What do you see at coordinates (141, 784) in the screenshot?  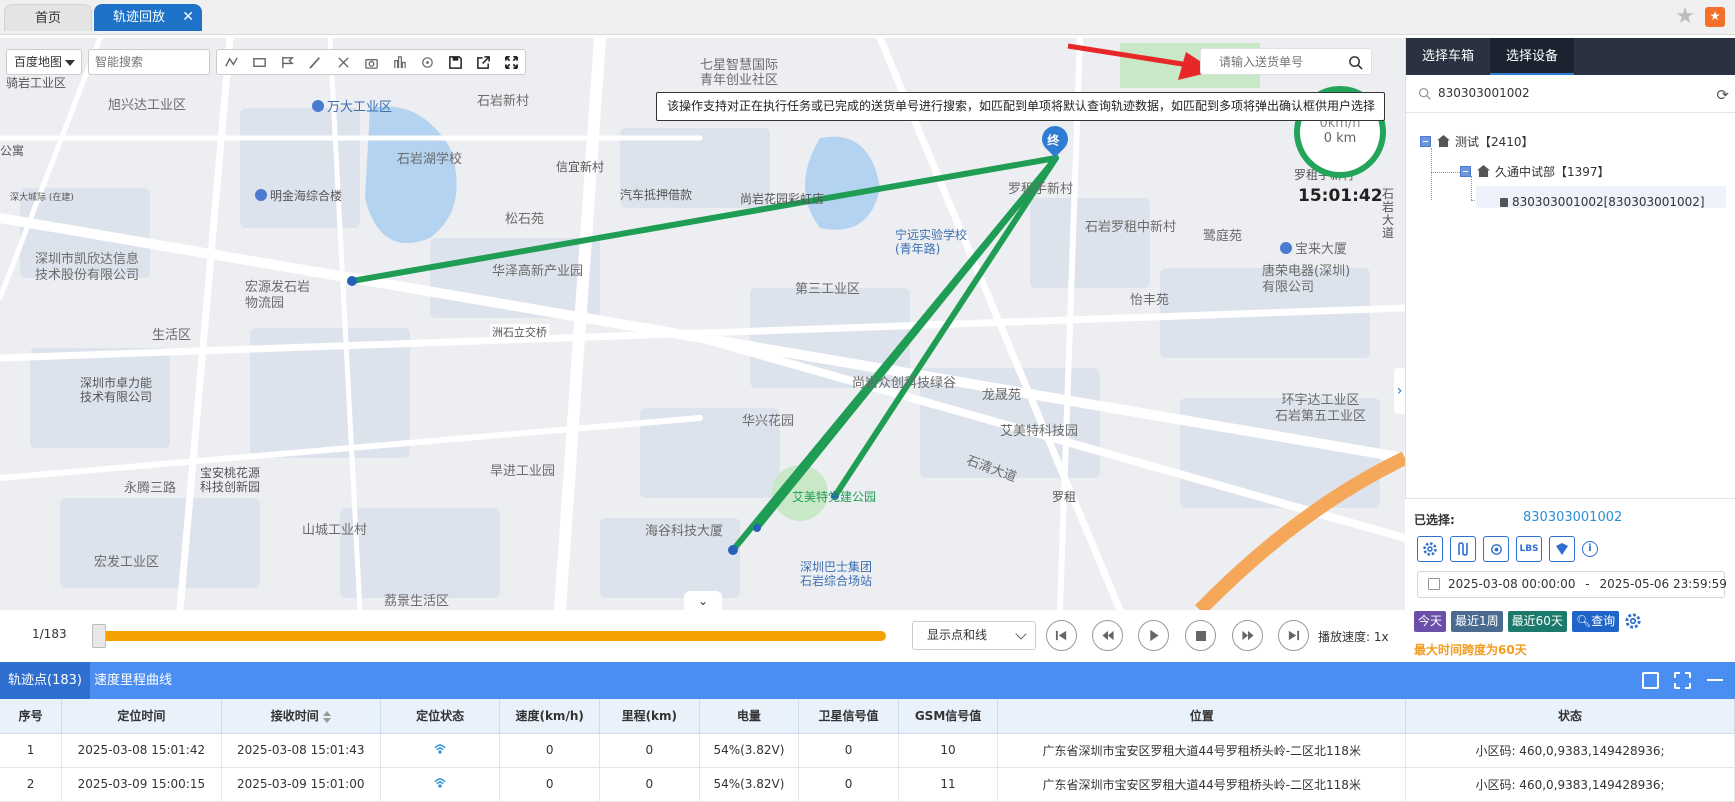 I see `cell: 2025-03-09 15:00:15` at bounding box center [141, 784].